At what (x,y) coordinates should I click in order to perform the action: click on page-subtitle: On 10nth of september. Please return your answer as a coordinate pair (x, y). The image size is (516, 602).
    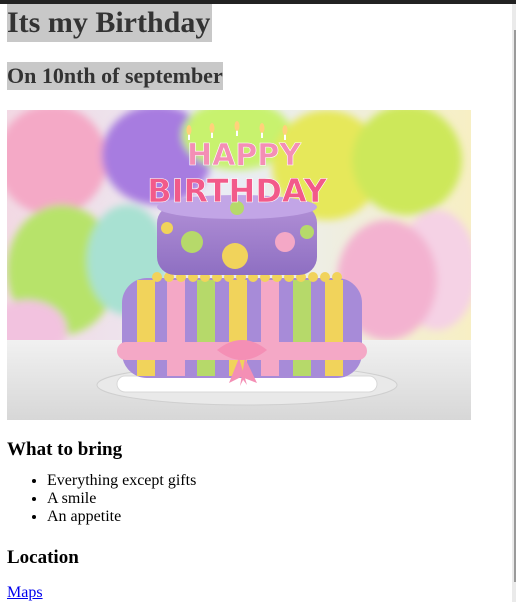
    Looking at the image, I should click on (115, 76).